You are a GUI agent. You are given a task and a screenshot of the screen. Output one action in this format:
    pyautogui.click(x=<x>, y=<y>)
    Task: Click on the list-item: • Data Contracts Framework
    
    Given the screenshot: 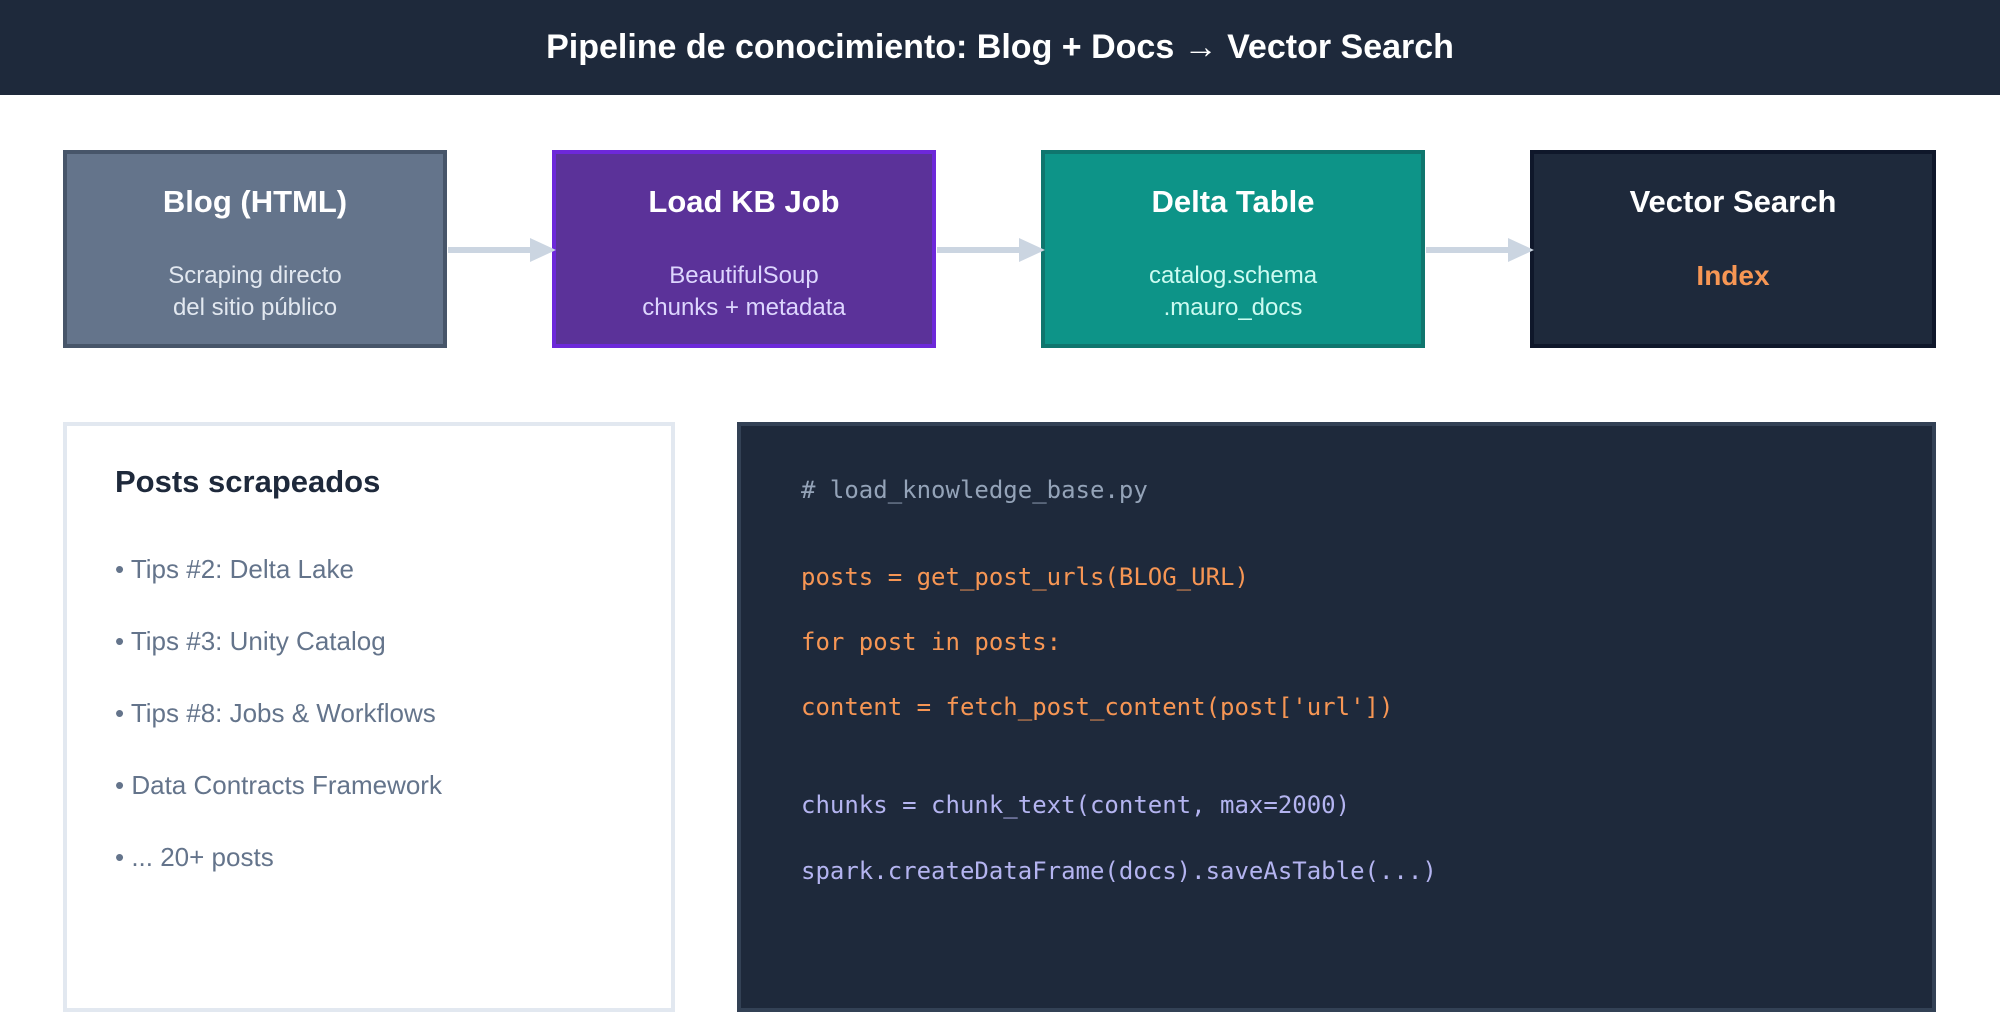 What is the action you would take?
    pyautogui.click(x=278, y=785)
    